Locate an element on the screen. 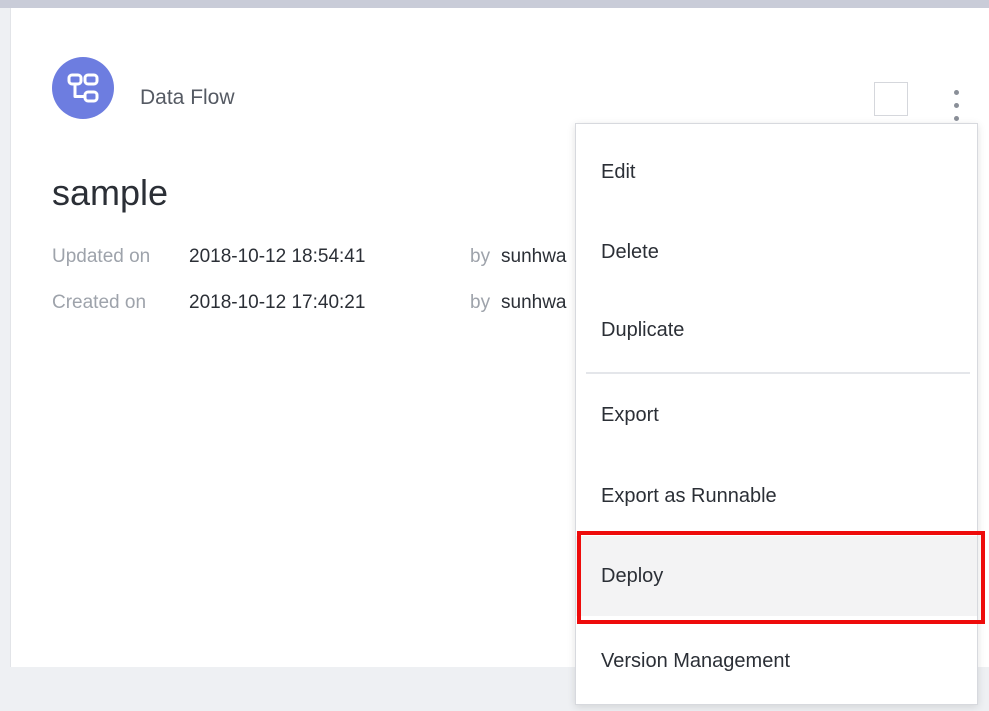 This screenshot has height=711, width=989. created-timestamp: 2018-10-12 17:40:21 is located at coordinates (277, 302).